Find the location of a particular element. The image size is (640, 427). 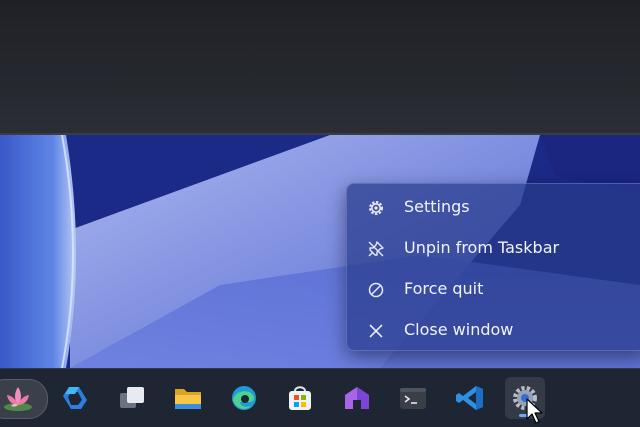

vscode-icon is located at coordinates (469, 398).